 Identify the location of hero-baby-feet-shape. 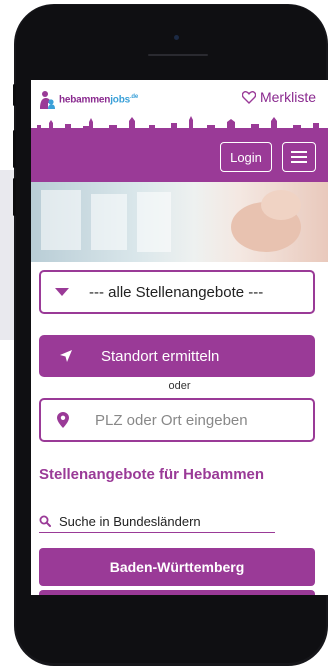
(281, 205).